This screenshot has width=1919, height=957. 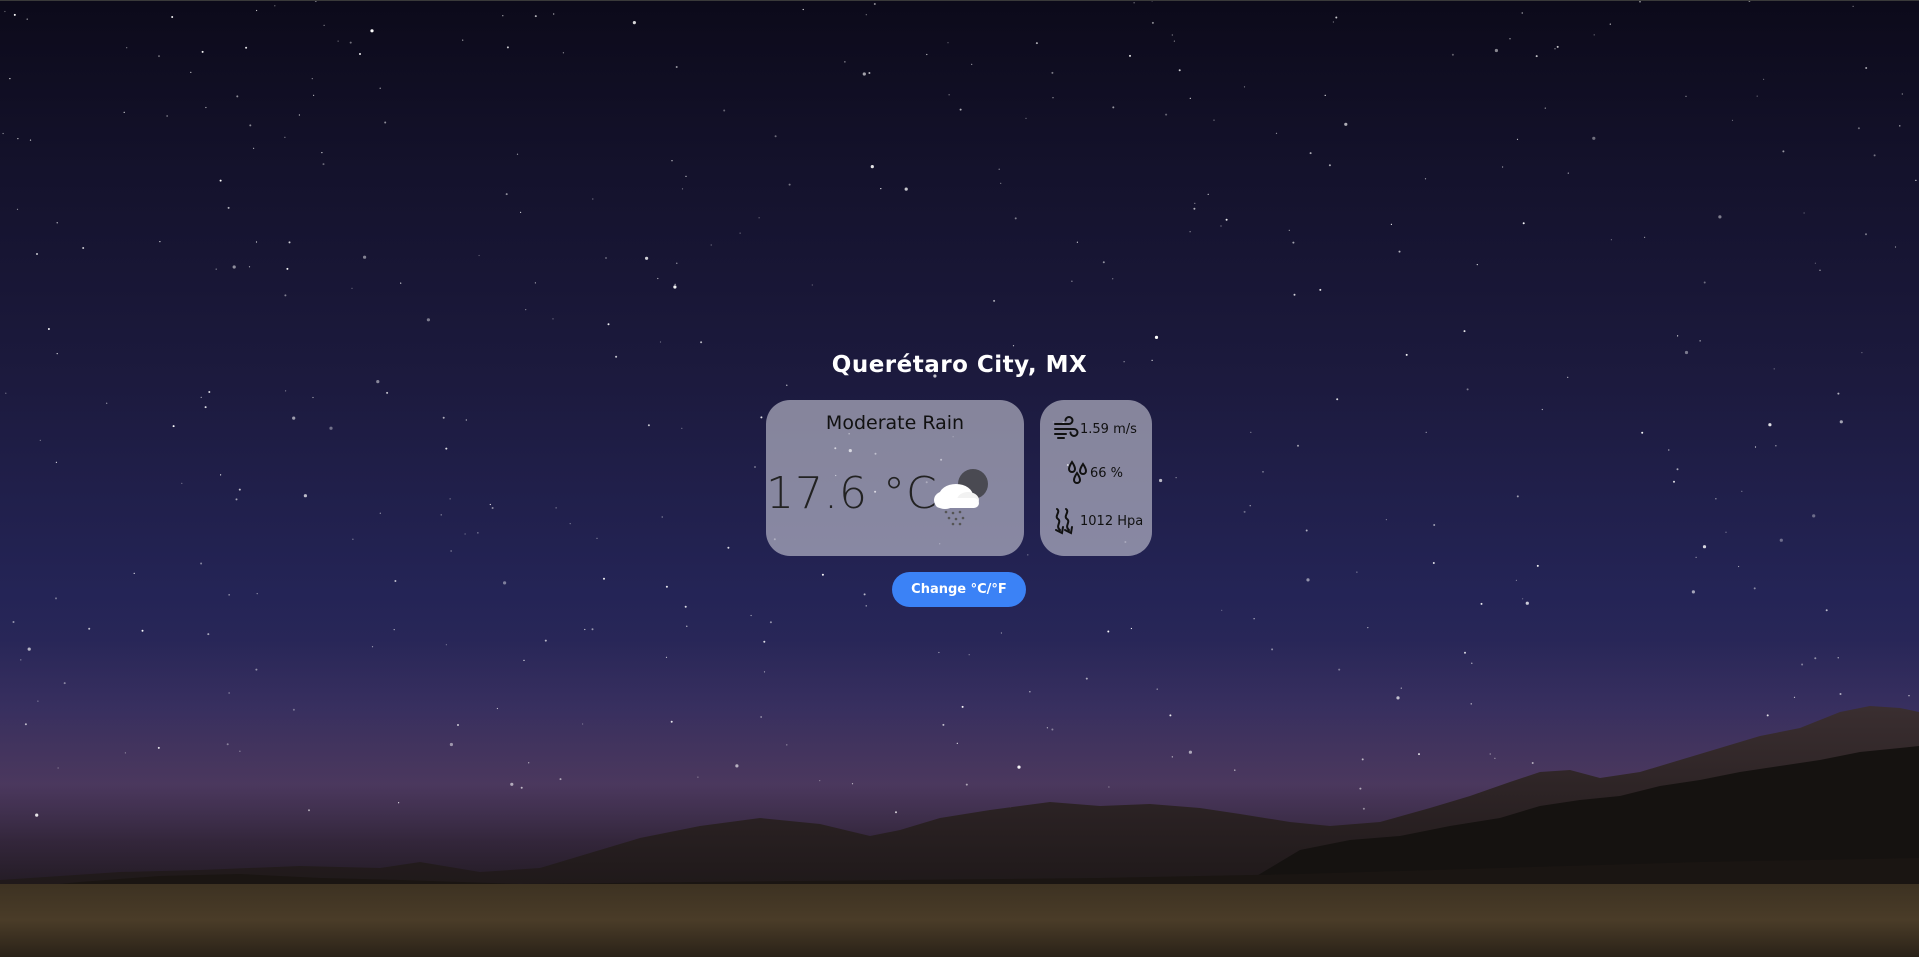 I want to click on wind-stat: 1.59 m/s, so click(x=1094, y=429).